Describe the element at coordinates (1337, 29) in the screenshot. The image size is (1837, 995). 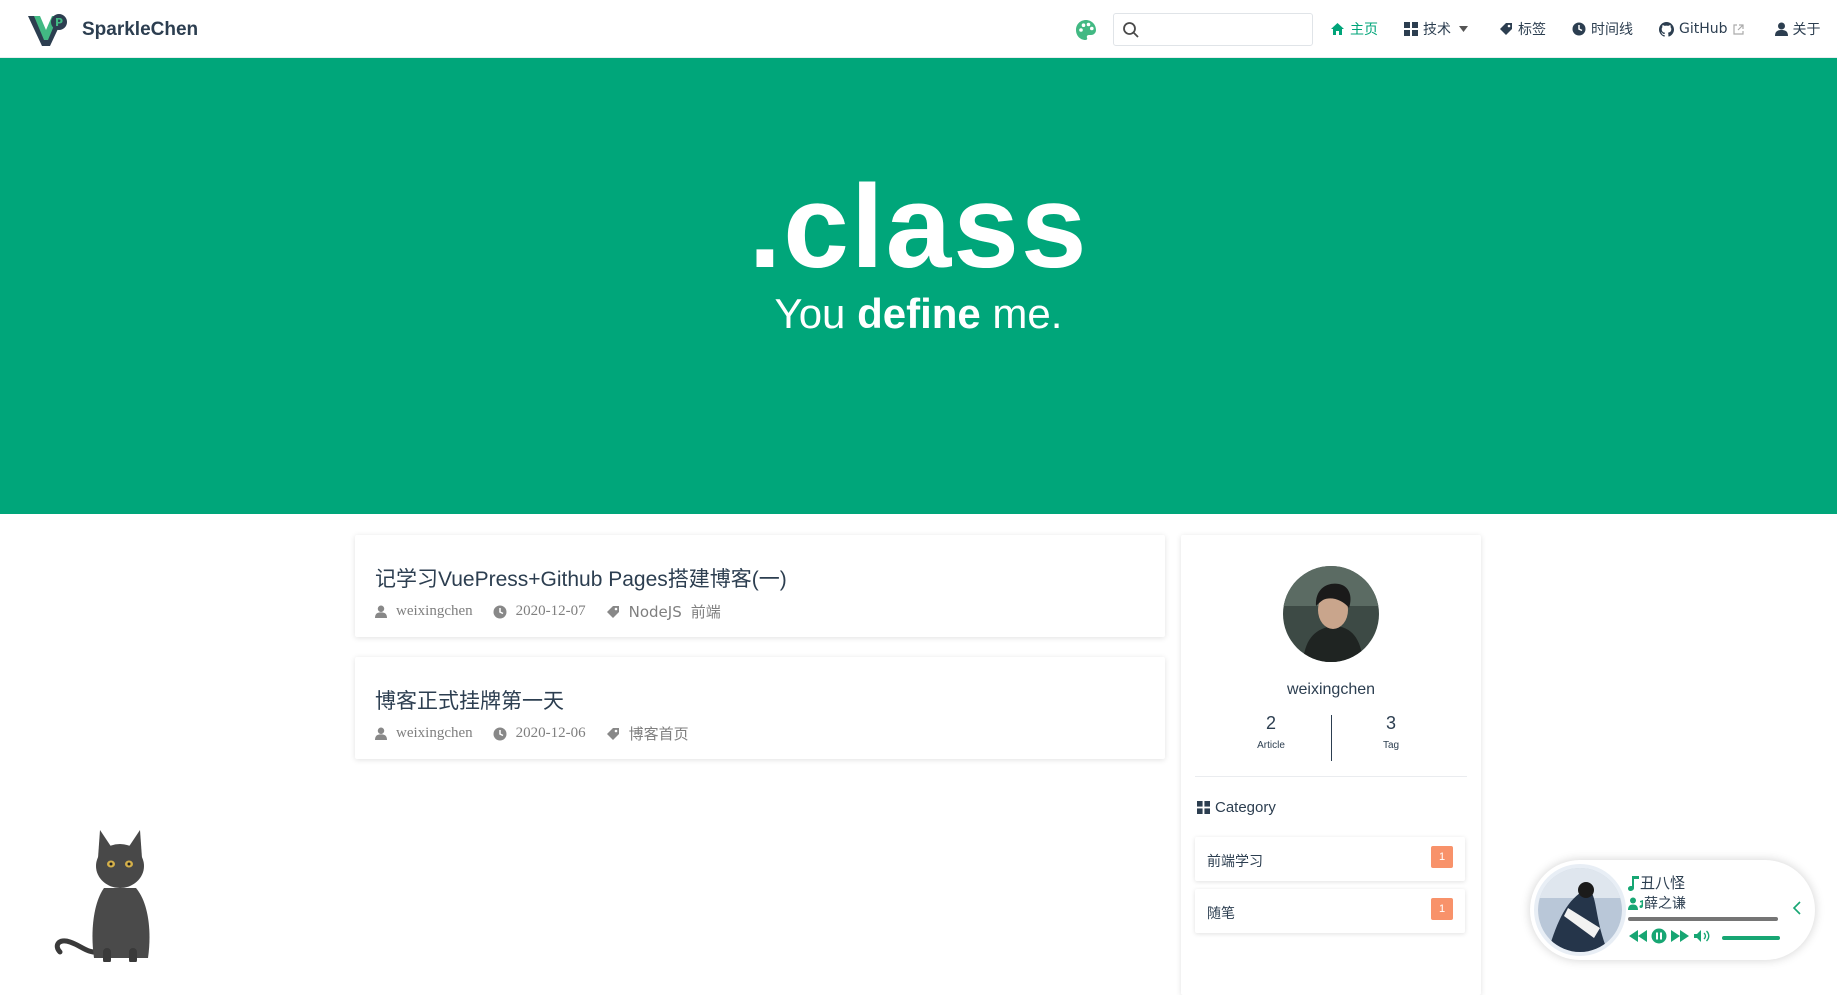
I see `home-icon` at that location.